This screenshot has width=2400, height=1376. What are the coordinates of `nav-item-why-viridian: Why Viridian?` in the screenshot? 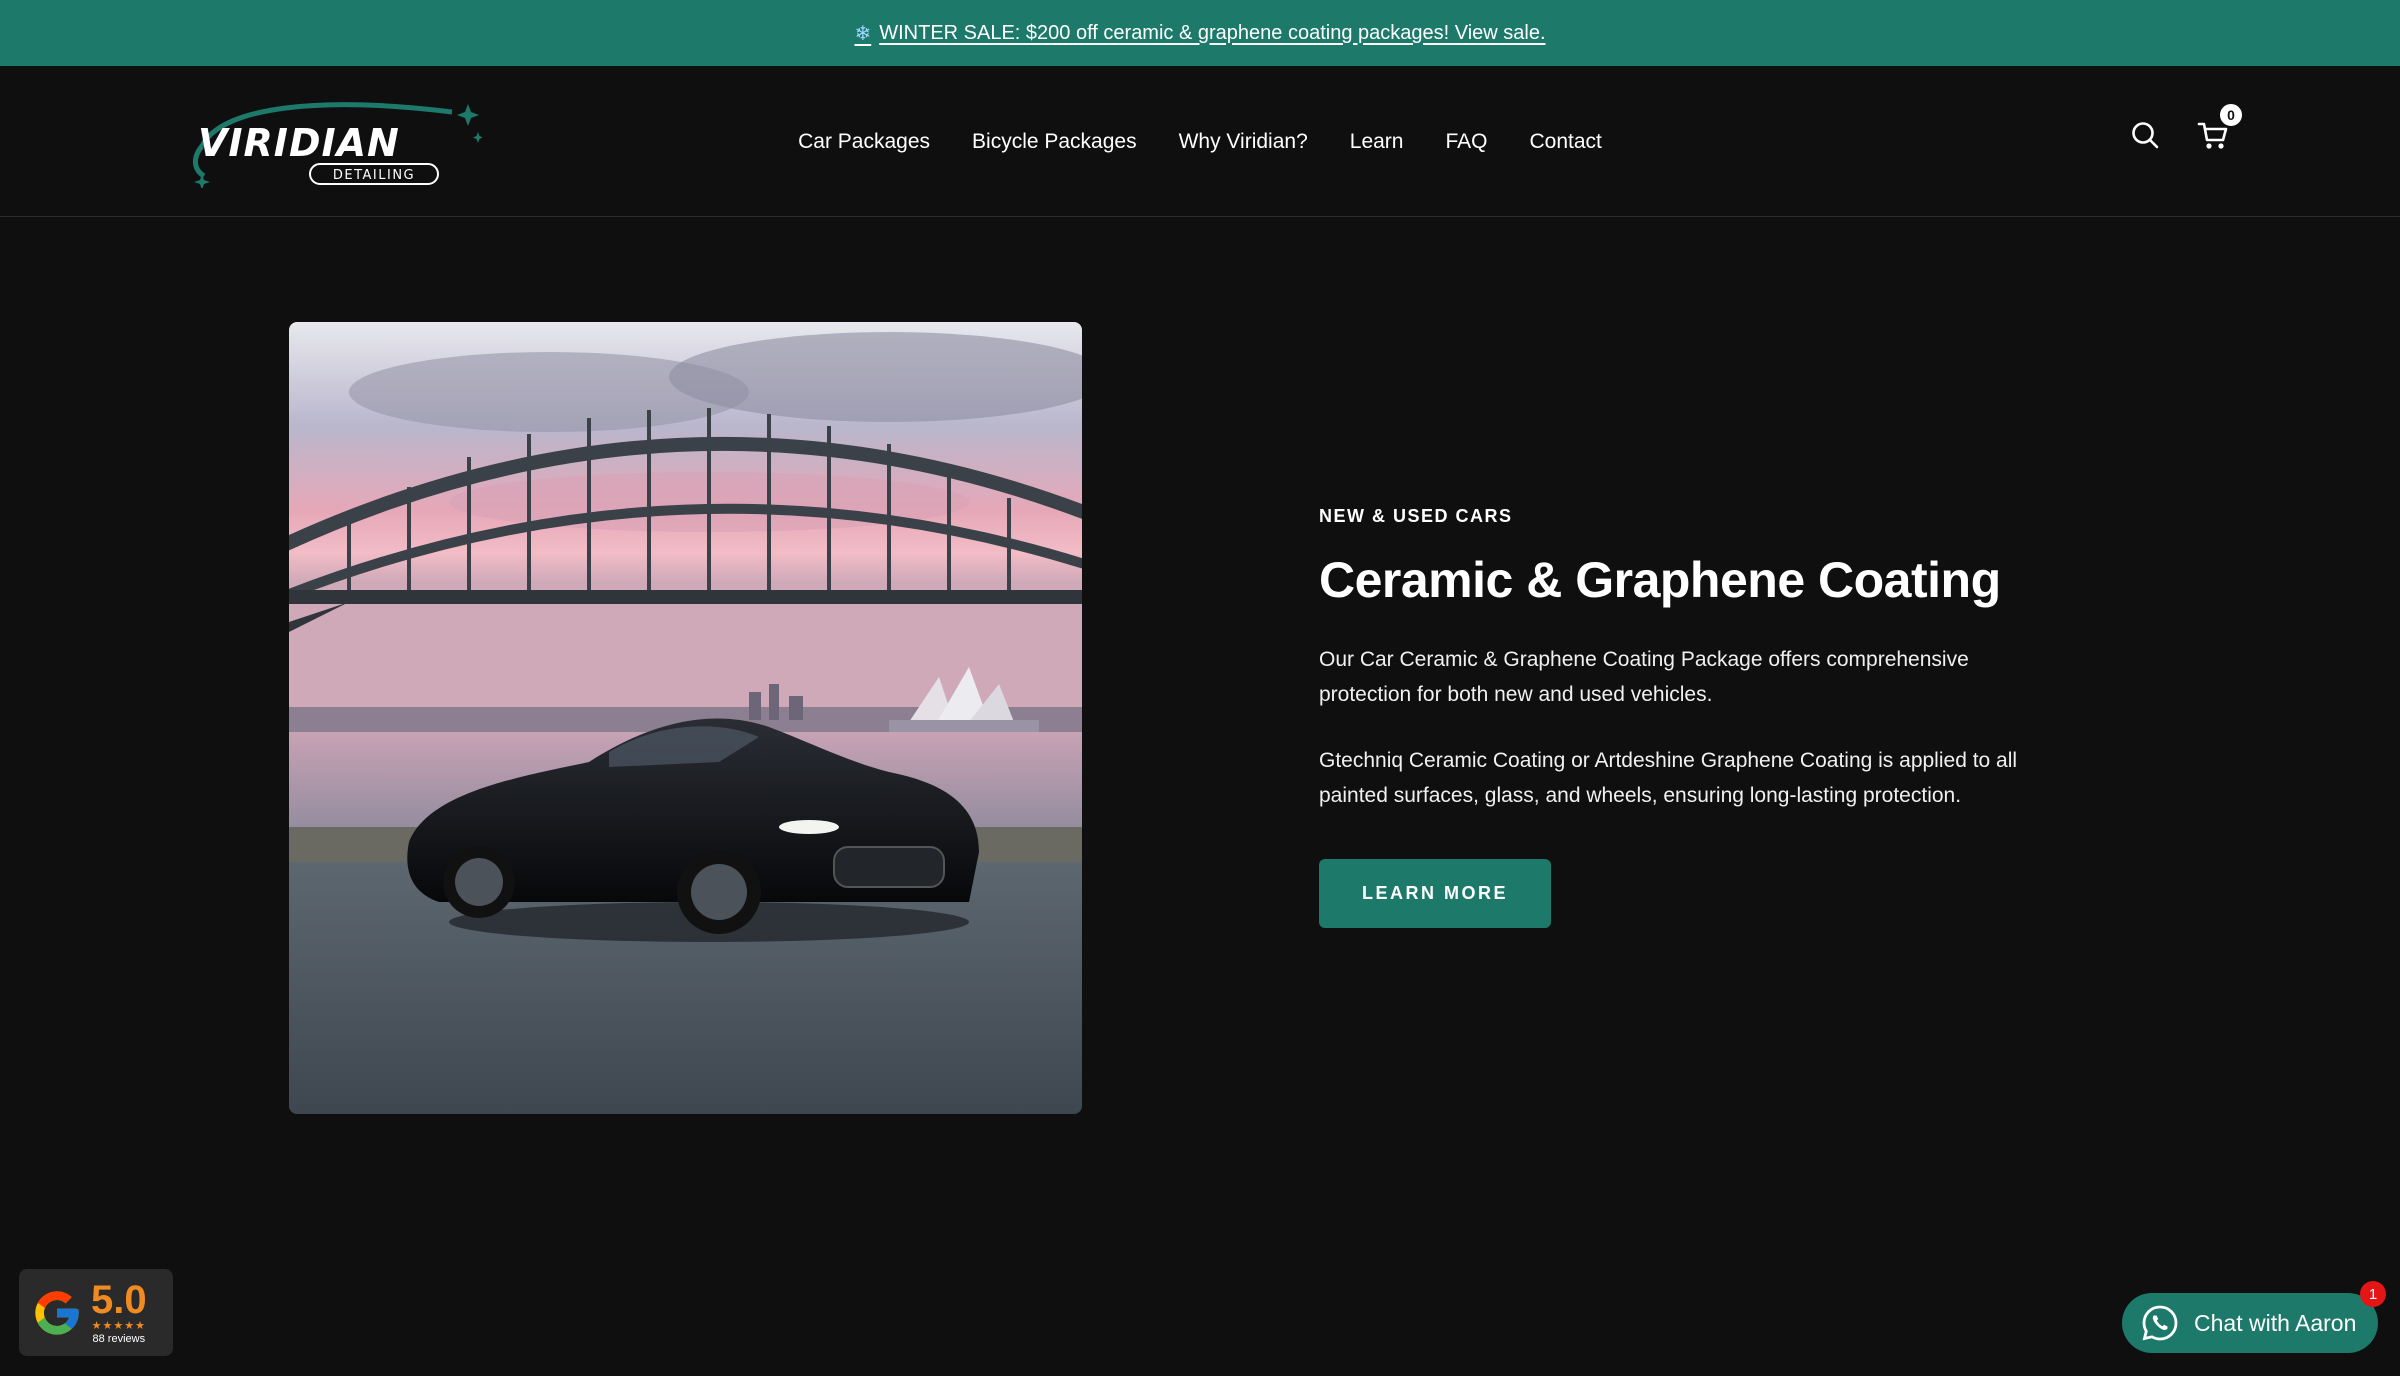 It's located at (1243, 142).